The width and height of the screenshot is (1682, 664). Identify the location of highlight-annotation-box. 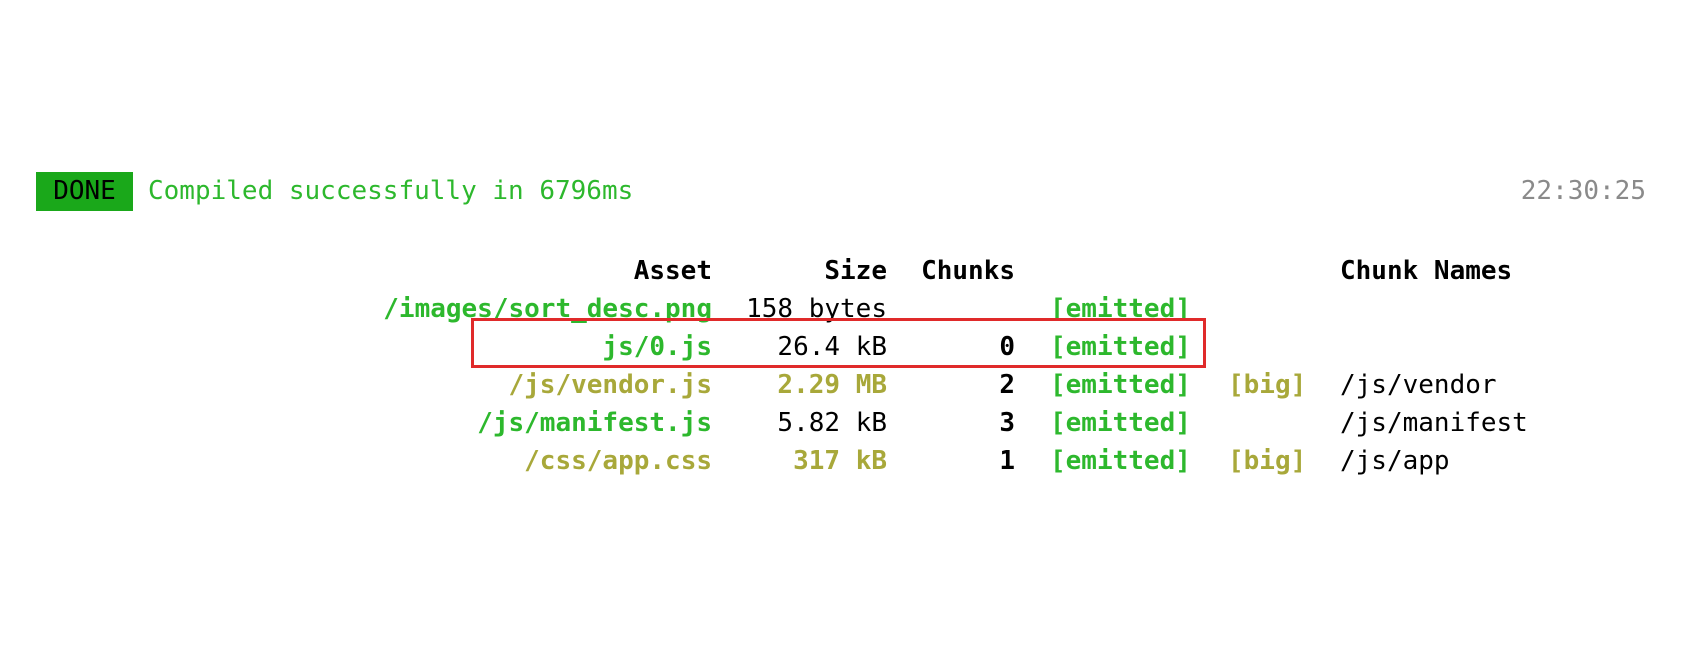
(838, 343).